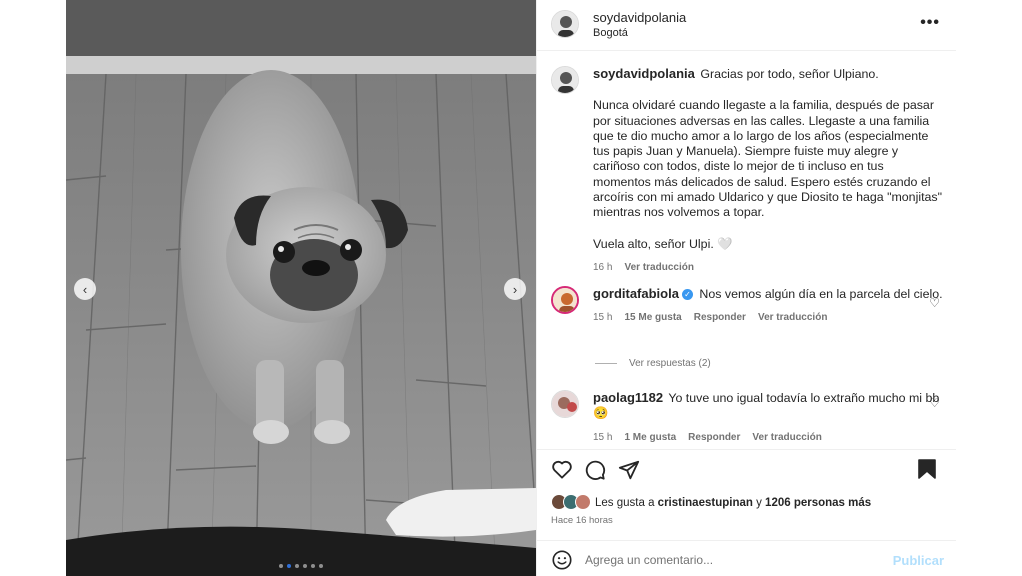 The width and height of the screenshot is (1022, 576). What do you see at coordinates (789, 74) in the screenshot?
I see `caption-first-line: Gracias por todo, señor Ulpiano.` at bounding box center [789, 74].